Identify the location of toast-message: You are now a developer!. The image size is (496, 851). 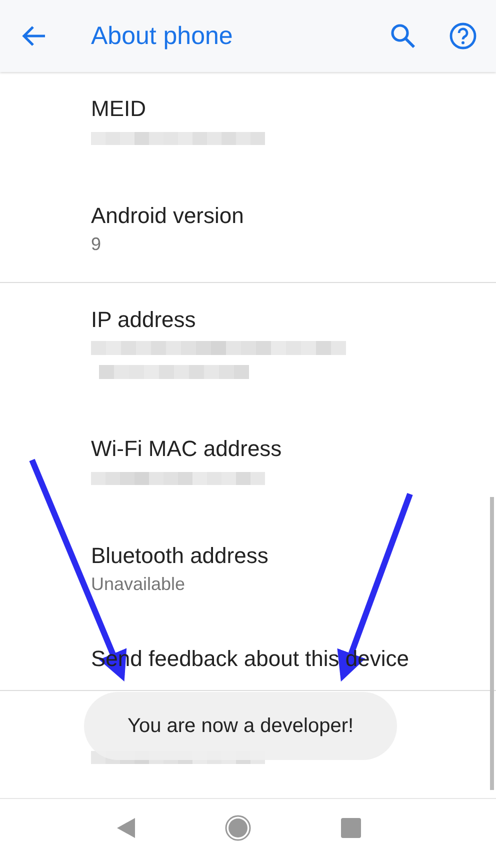
(240, 726).